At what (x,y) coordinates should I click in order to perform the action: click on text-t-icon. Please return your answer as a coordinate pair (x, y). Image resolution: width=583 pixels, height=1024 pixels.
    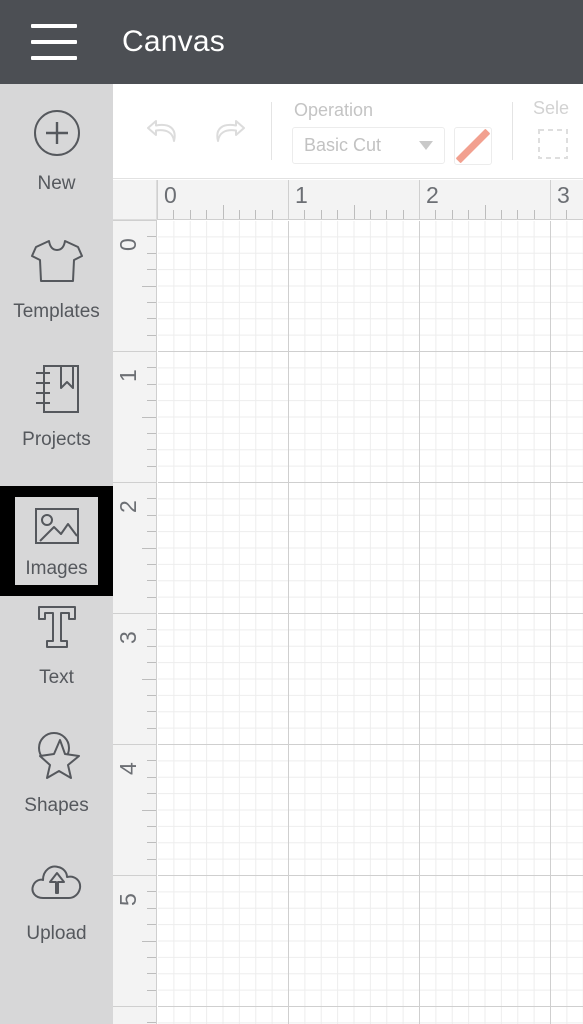
    Looking at the image, I should click on (57, 627).